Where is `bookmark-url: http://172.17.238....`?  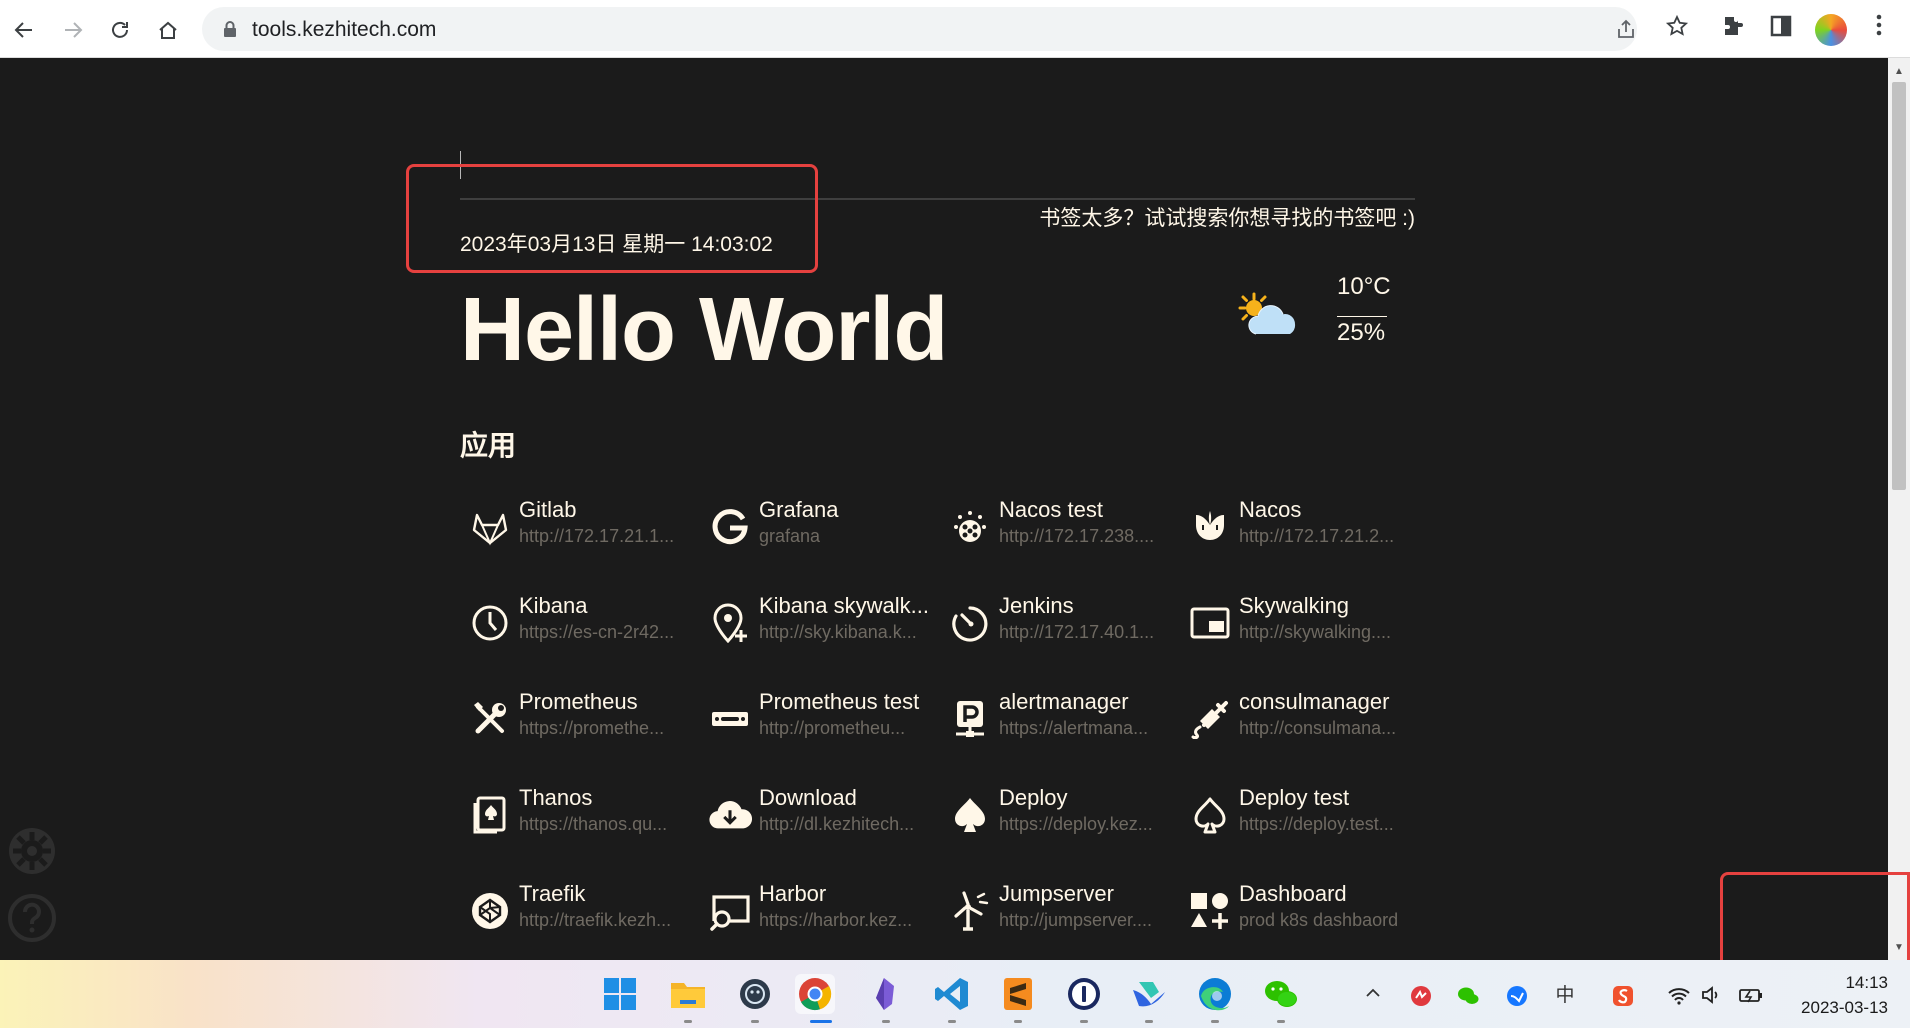 bookmark-url: http://172.17.238.... is located at coordinates (1077, 536).